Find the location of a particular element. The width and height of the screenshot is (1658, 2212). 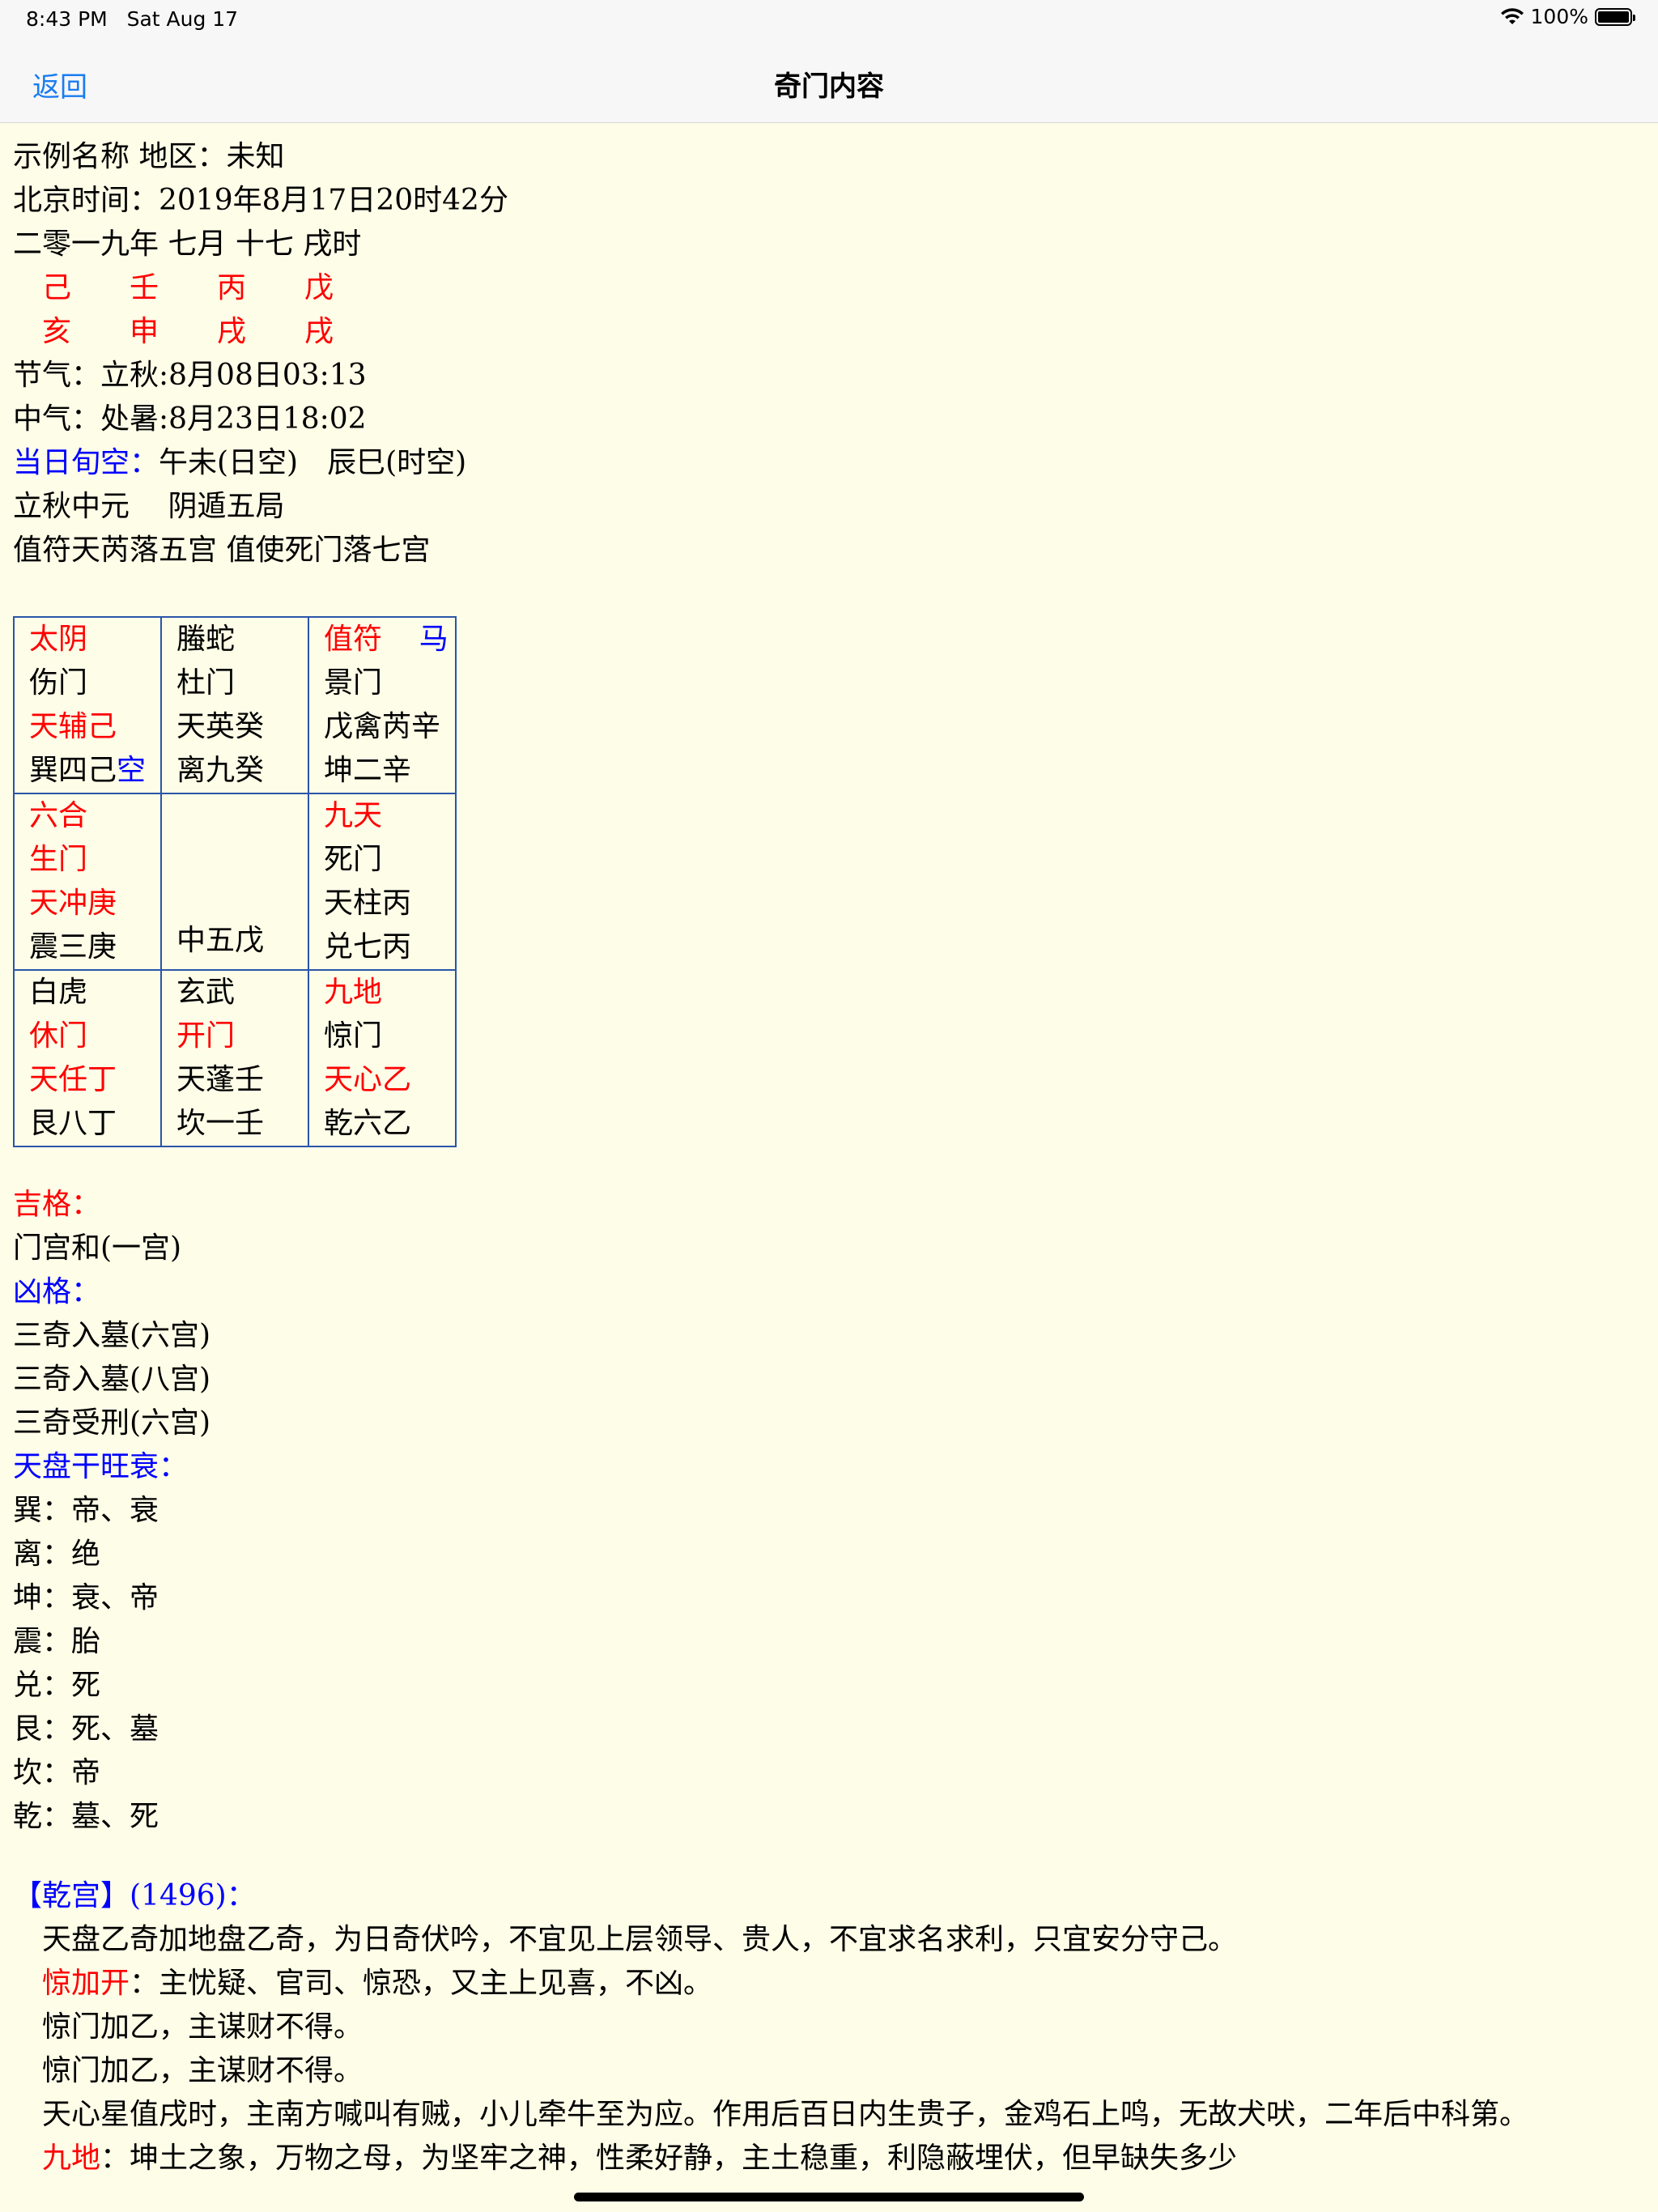

zhi-month: 申 is located at coordinates (144, 332).